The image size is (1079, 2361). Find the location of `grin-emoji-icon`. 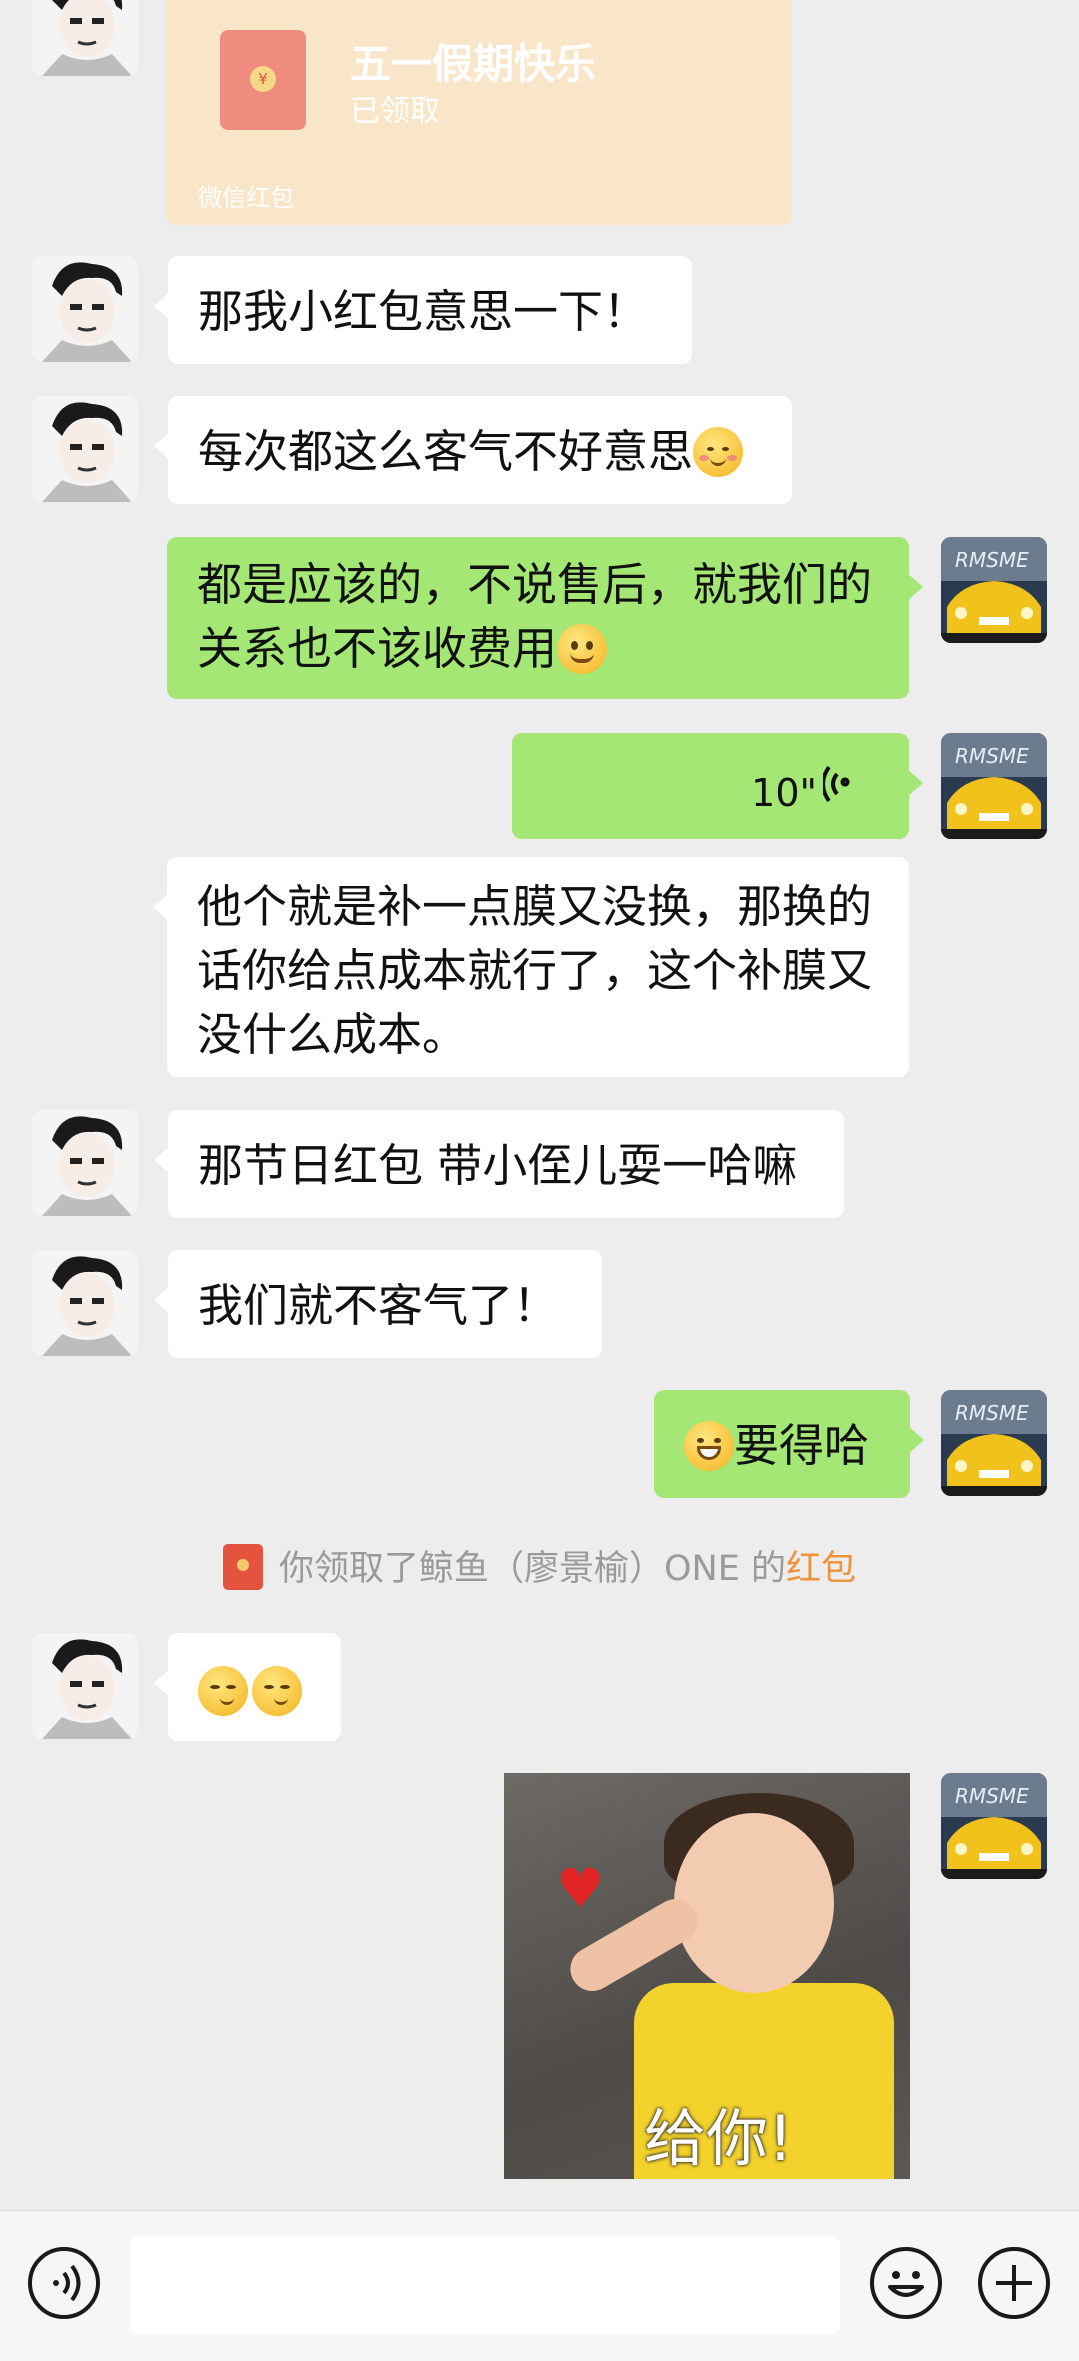

grin-emoji-icon is located at coordinates (709, 1446).